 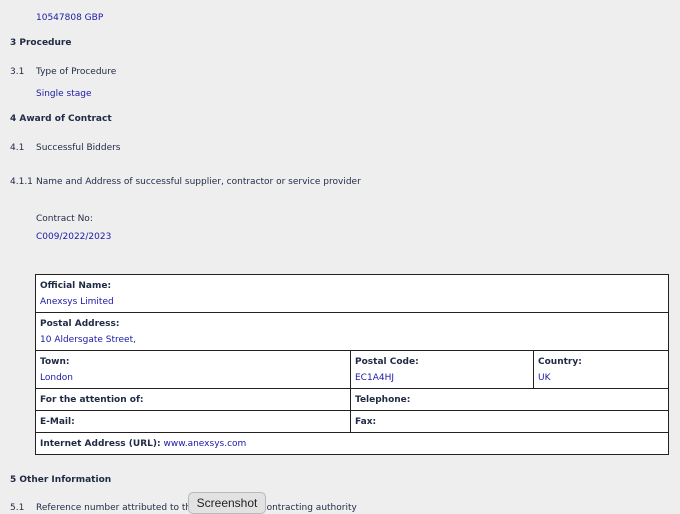 What do you see at coordinates (80, 324) in the screenshot?
I see `postal-address-label: Postal Address:` at bounding box center [80, 324].